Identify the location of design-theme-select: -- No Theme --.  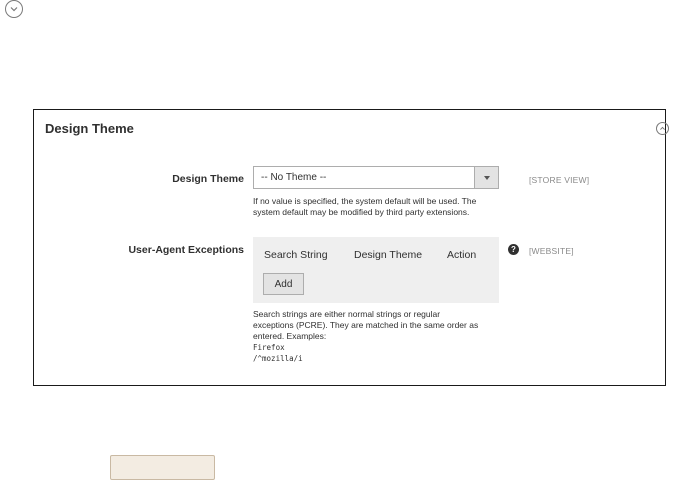
(376, 177).